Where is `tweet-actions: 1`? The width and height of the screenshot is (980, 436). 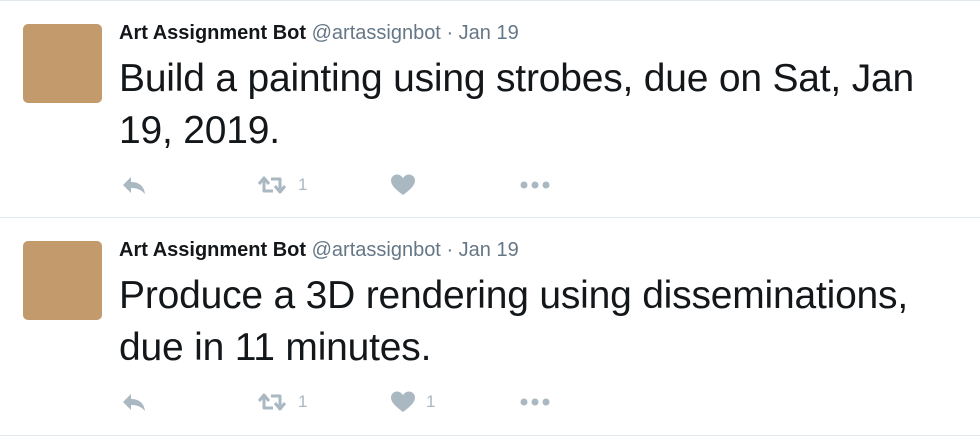 tweet-actions: 1 is located at coordinates (419, 185).